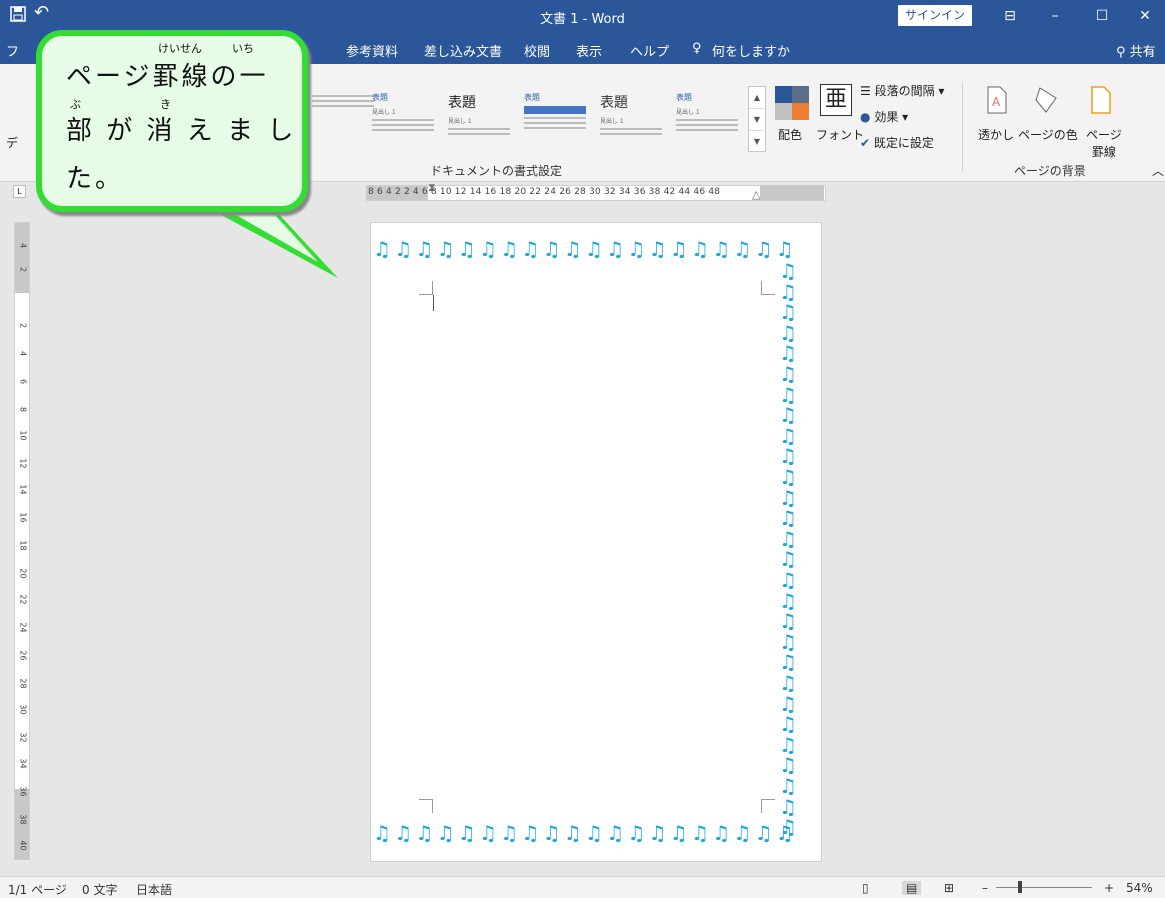 The width and height of the screenshot is (1165, 898). What do you see at coordinates (1145, 16) in the screenshot?
I see `close-icon: ✕` at bounding box center [1145, 16].